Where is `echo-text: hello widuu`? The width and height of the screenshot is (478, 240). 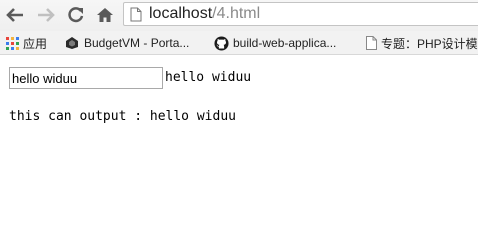 echo-text: hello widuu is located at coordinates (208, 77).